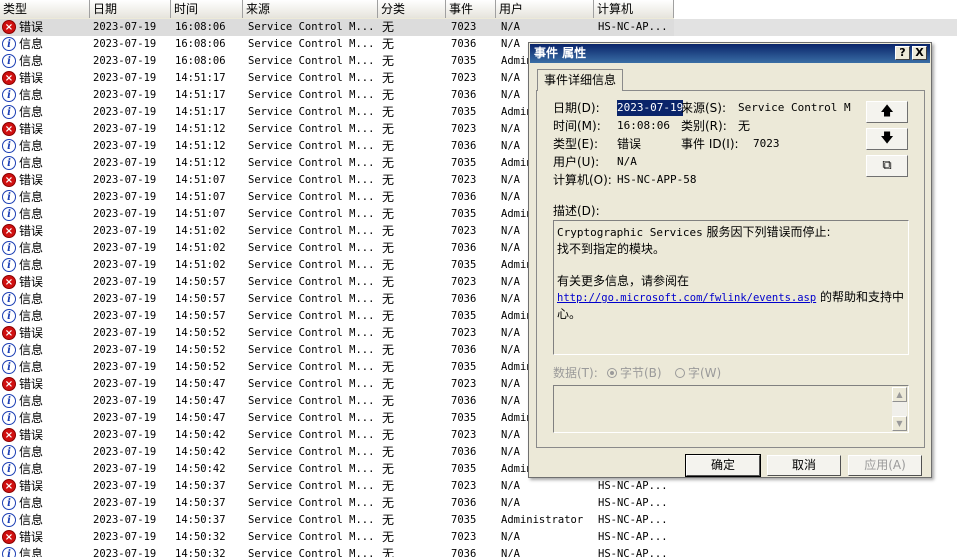 The image size is (957, 557). Describe the element at coordinates (471, 9) in the screenshot. I see `column-header-event: 事件` at that location.